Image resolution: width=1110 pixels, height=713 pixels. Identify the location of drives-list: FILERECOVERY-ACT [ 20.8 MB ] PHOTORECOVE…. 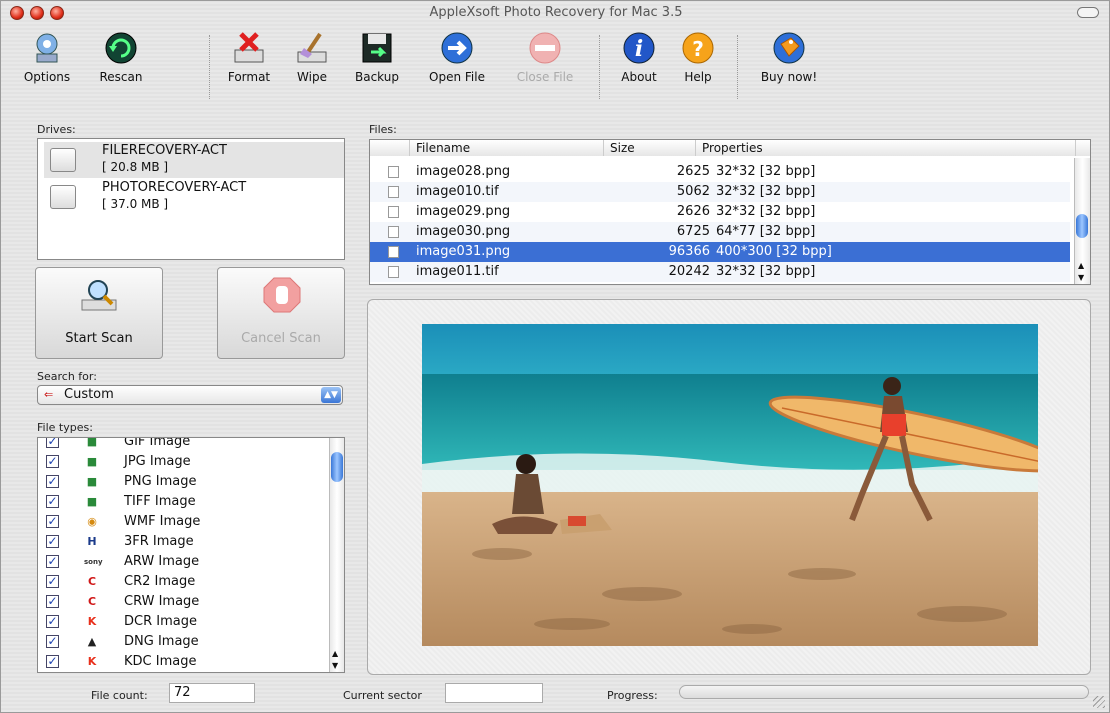
(191, 199).